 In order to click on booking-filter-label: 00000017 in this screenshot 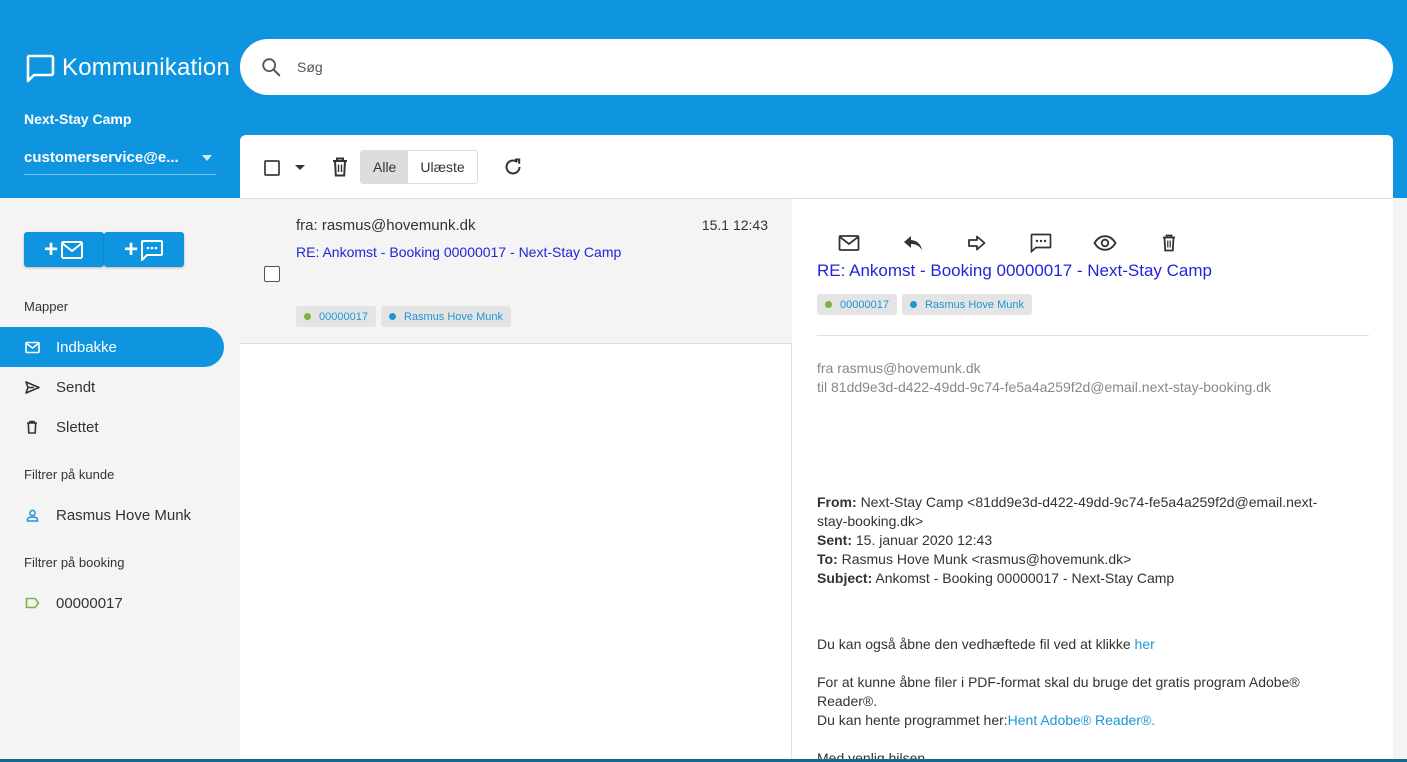, I will do `click(89, 603)`.